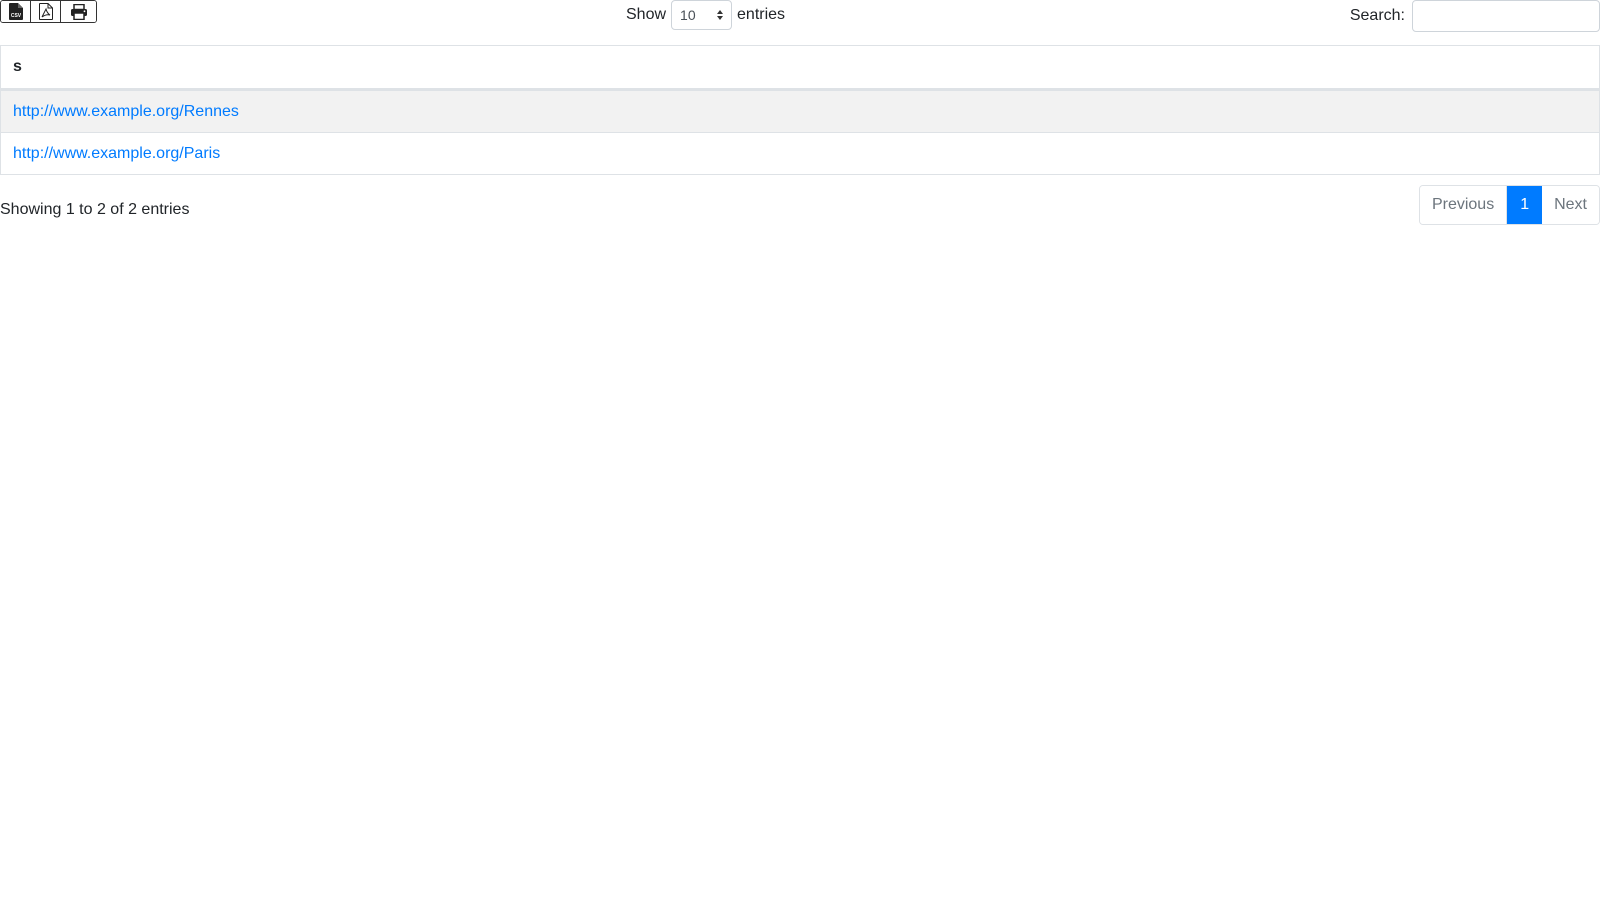  I want to click on table-row: http://www.example.org/Paris, so click(800, 153).